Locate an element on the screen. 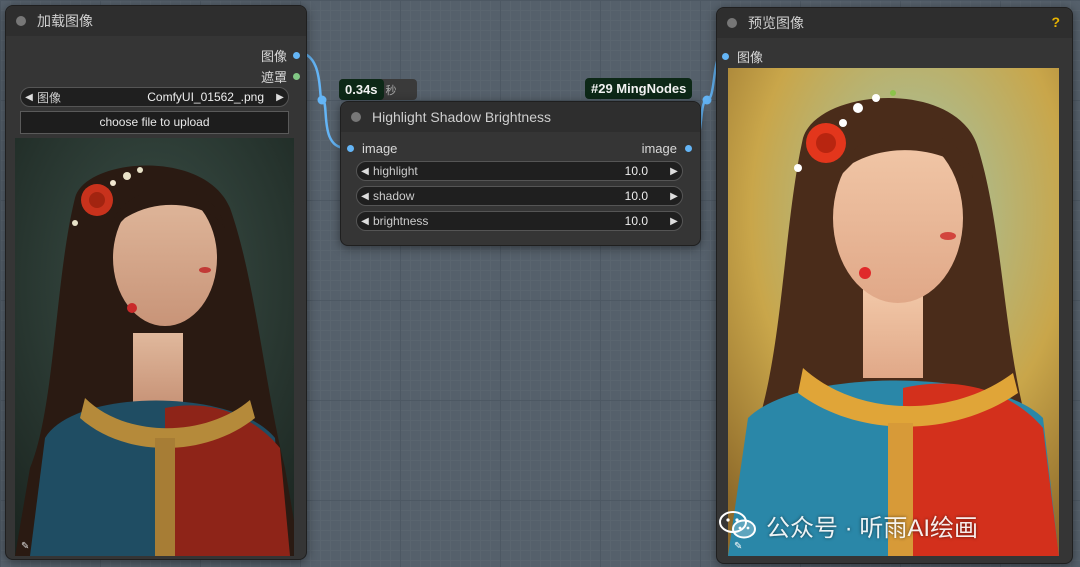  input-slot-image: 图像 is located at coordinates (742, 56).